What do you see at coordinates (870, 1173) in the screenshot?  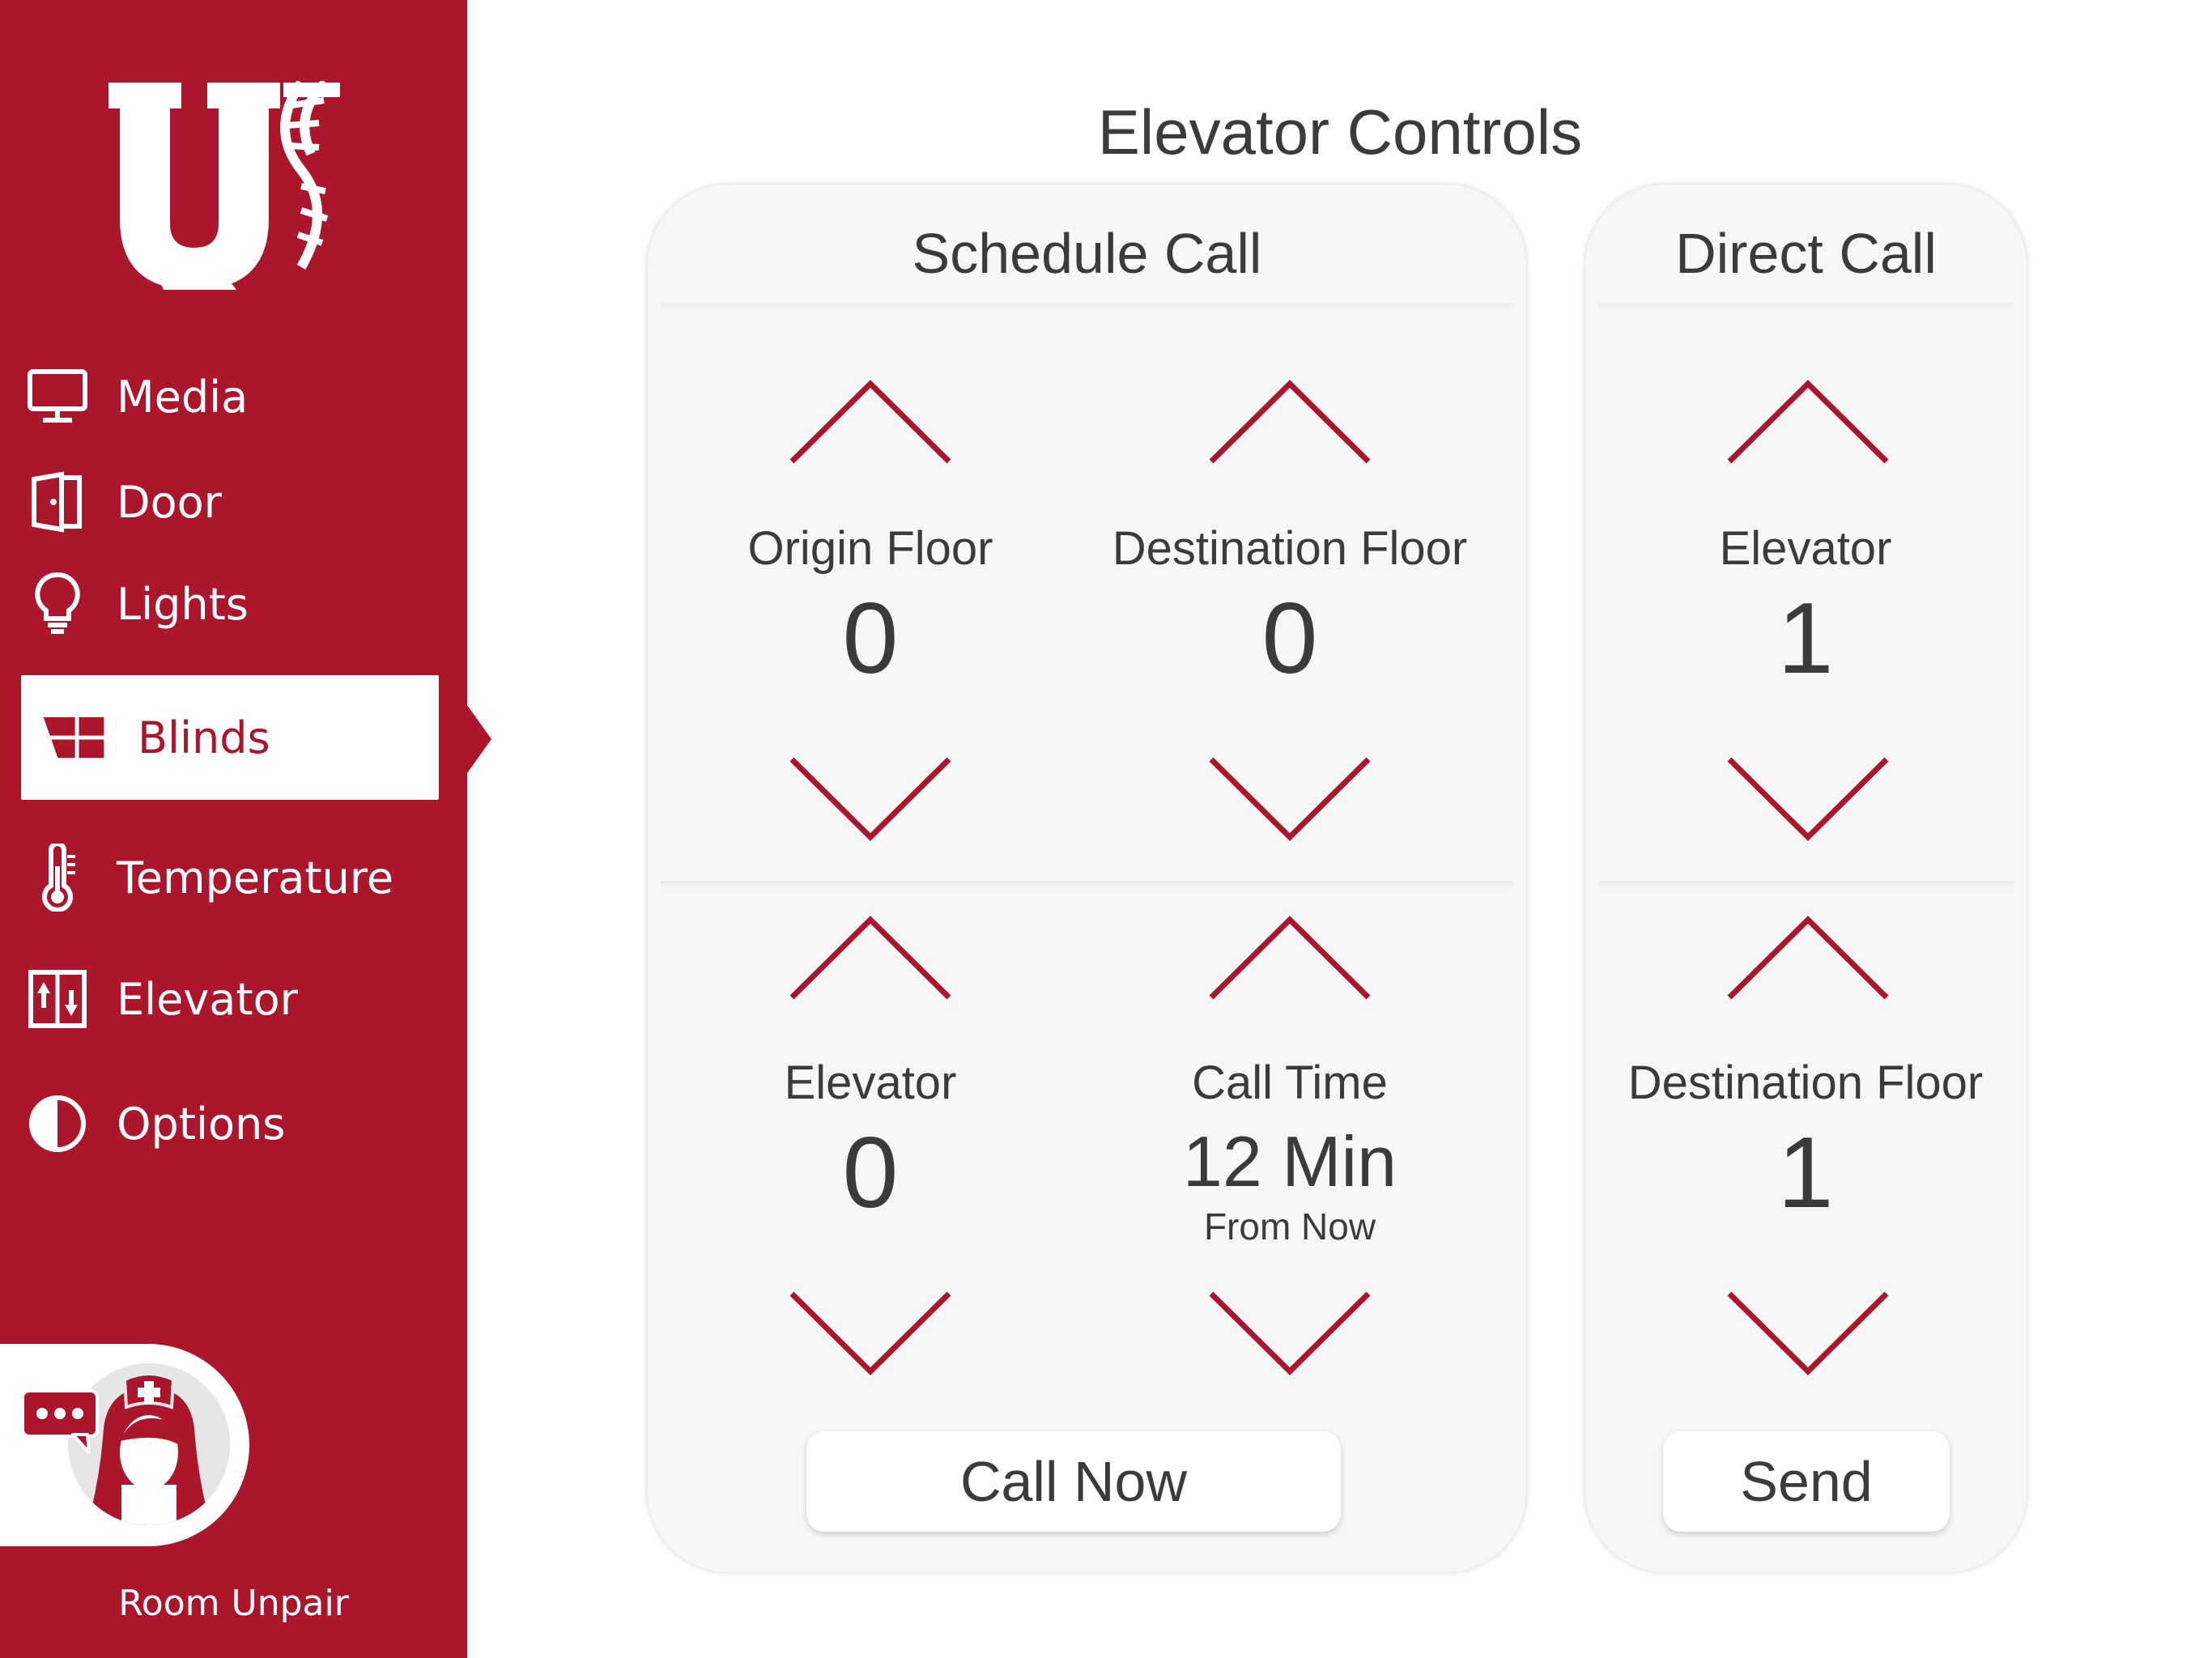 I see `elevator-value: 0` at bounding box center [870, 1173].